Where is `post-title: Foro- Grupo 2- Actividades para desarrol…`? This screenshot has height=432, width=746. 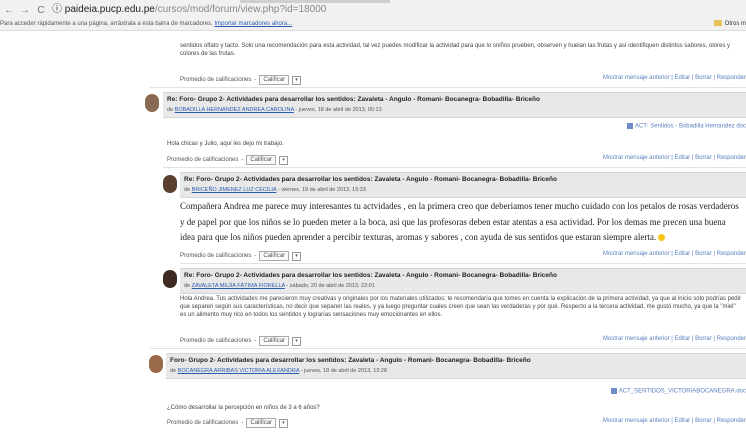 post-title: Foro- Grupo 2- Actividades para desarrol… is located at coordinates (350, 360).